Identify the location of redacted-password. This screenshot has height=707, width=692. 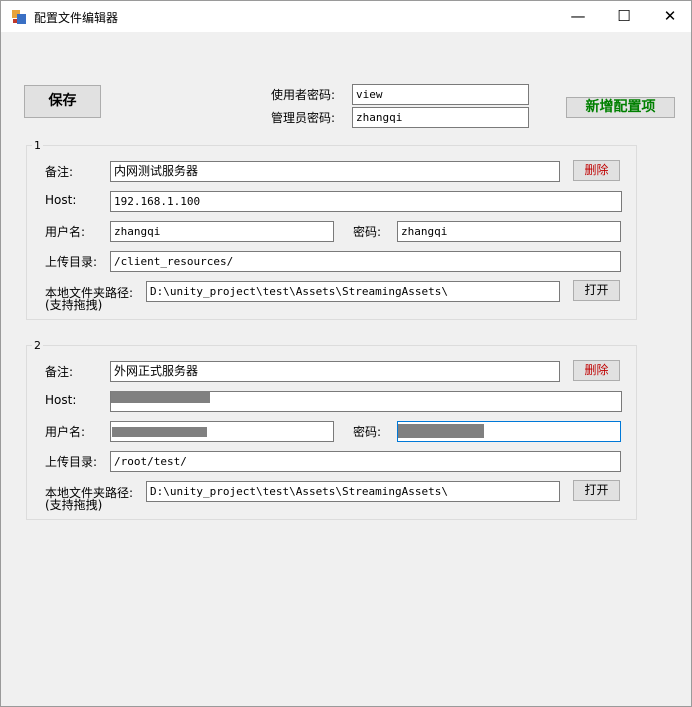
(441, 431).